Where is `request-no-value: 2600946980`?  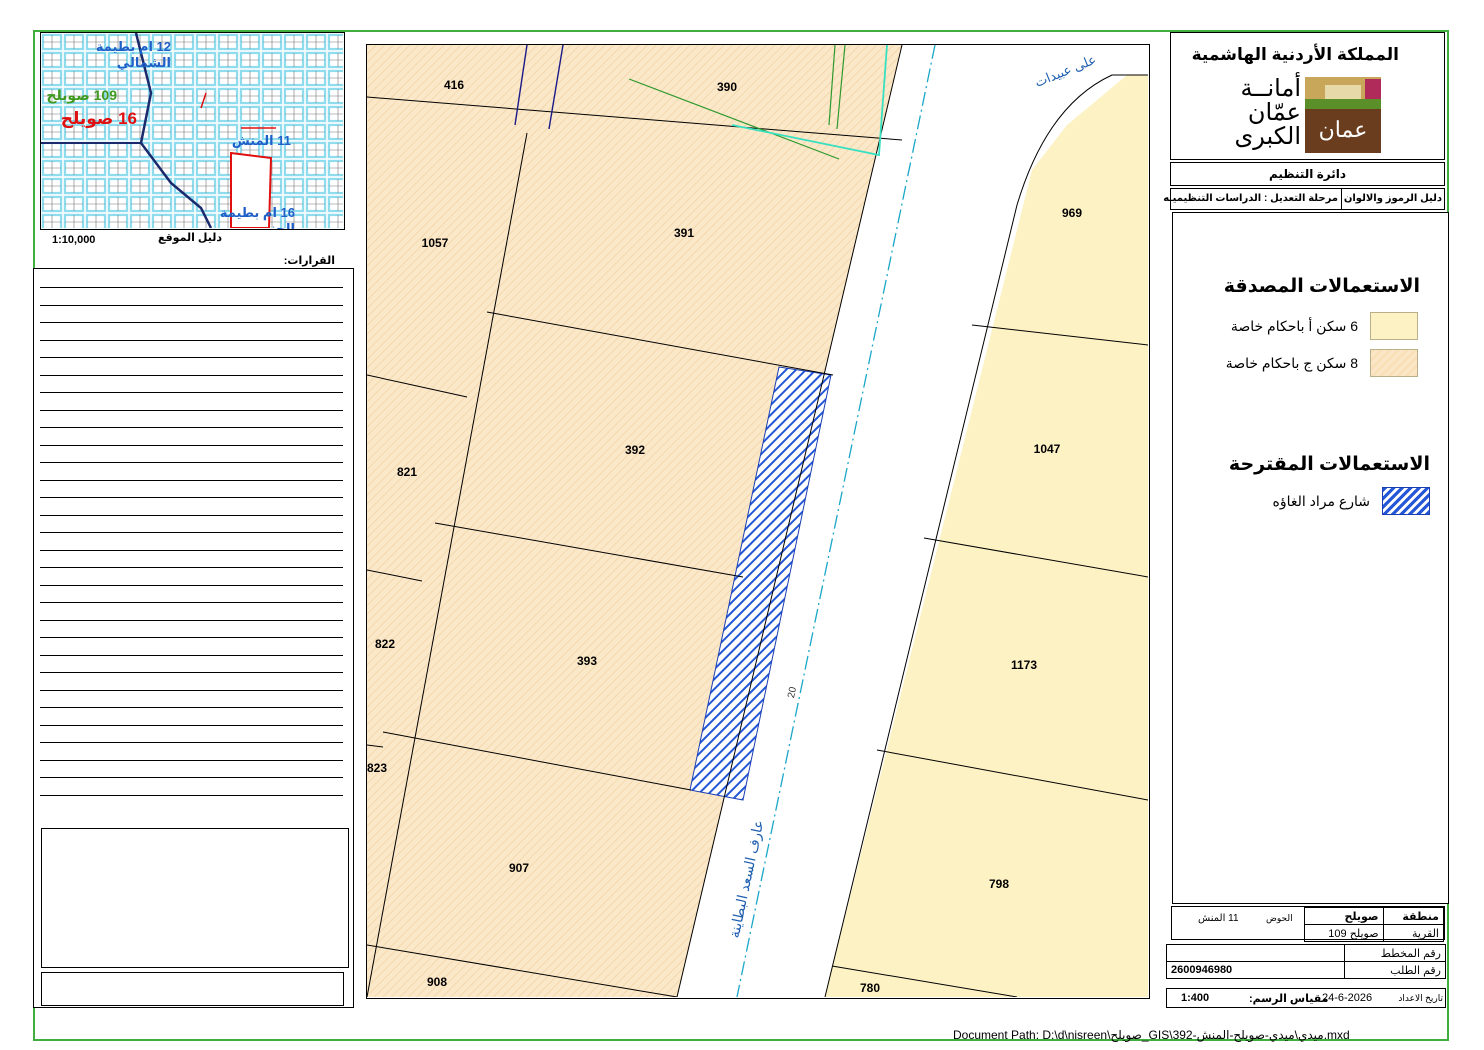
request-no-value: 2600946980 is located at coordinates (1255, 970).